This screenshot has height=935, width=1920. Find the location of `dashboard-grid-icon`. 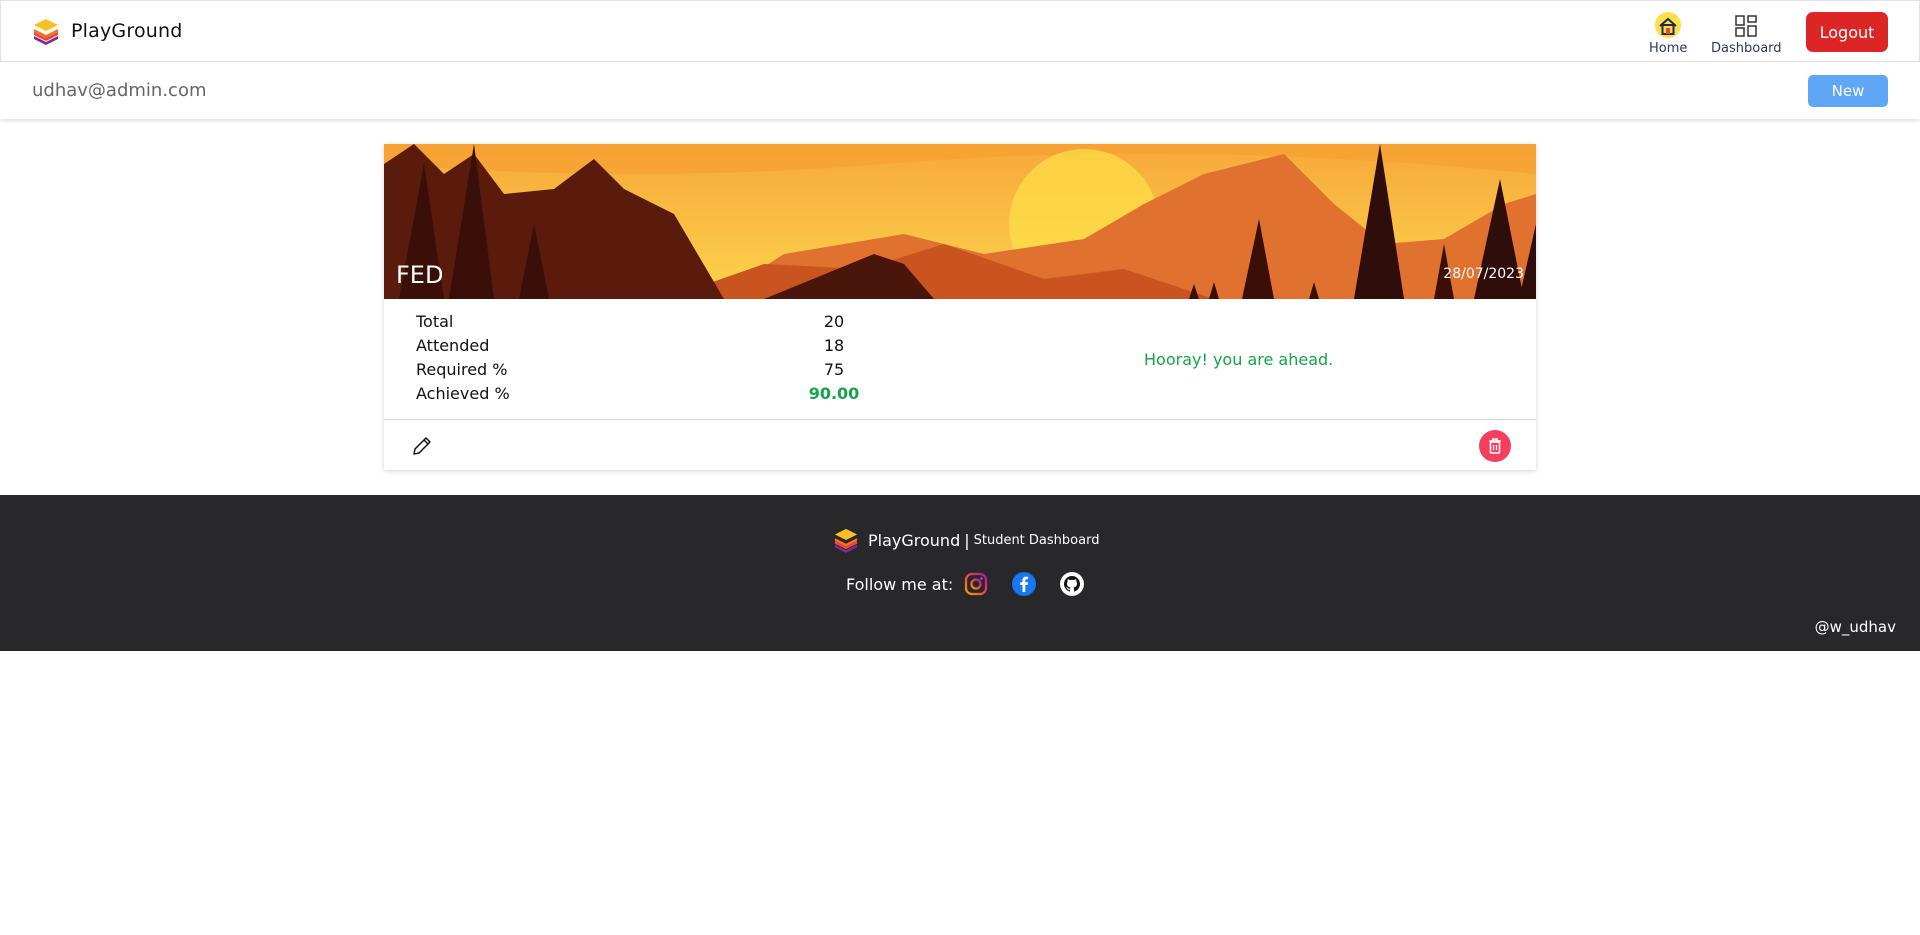

dashboard-grid-icon is located at coordinates (1746, 26).